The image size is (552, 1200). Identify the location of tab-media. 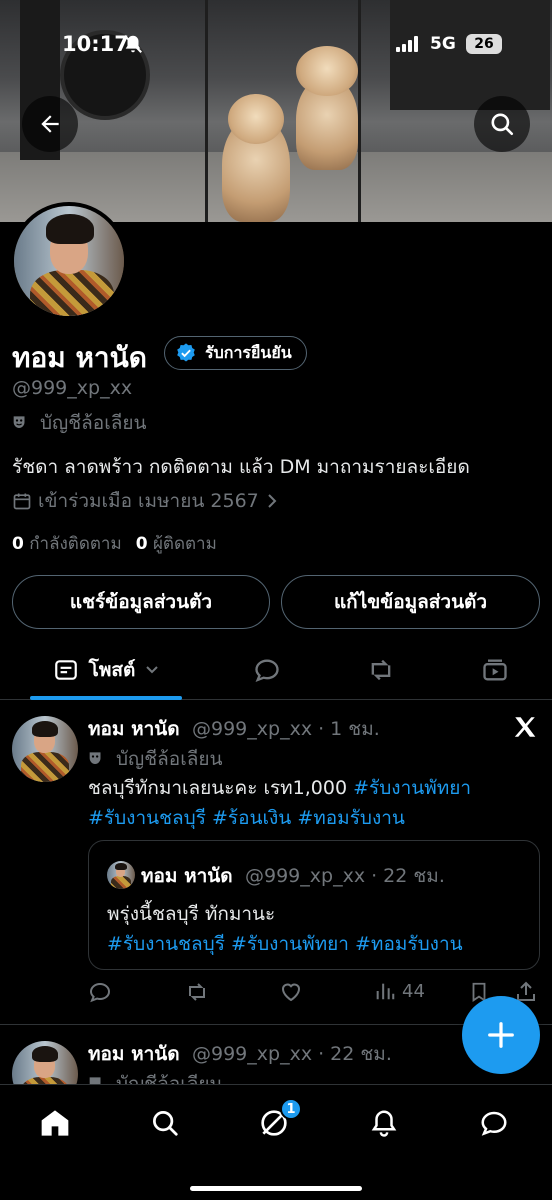
(495, 670).